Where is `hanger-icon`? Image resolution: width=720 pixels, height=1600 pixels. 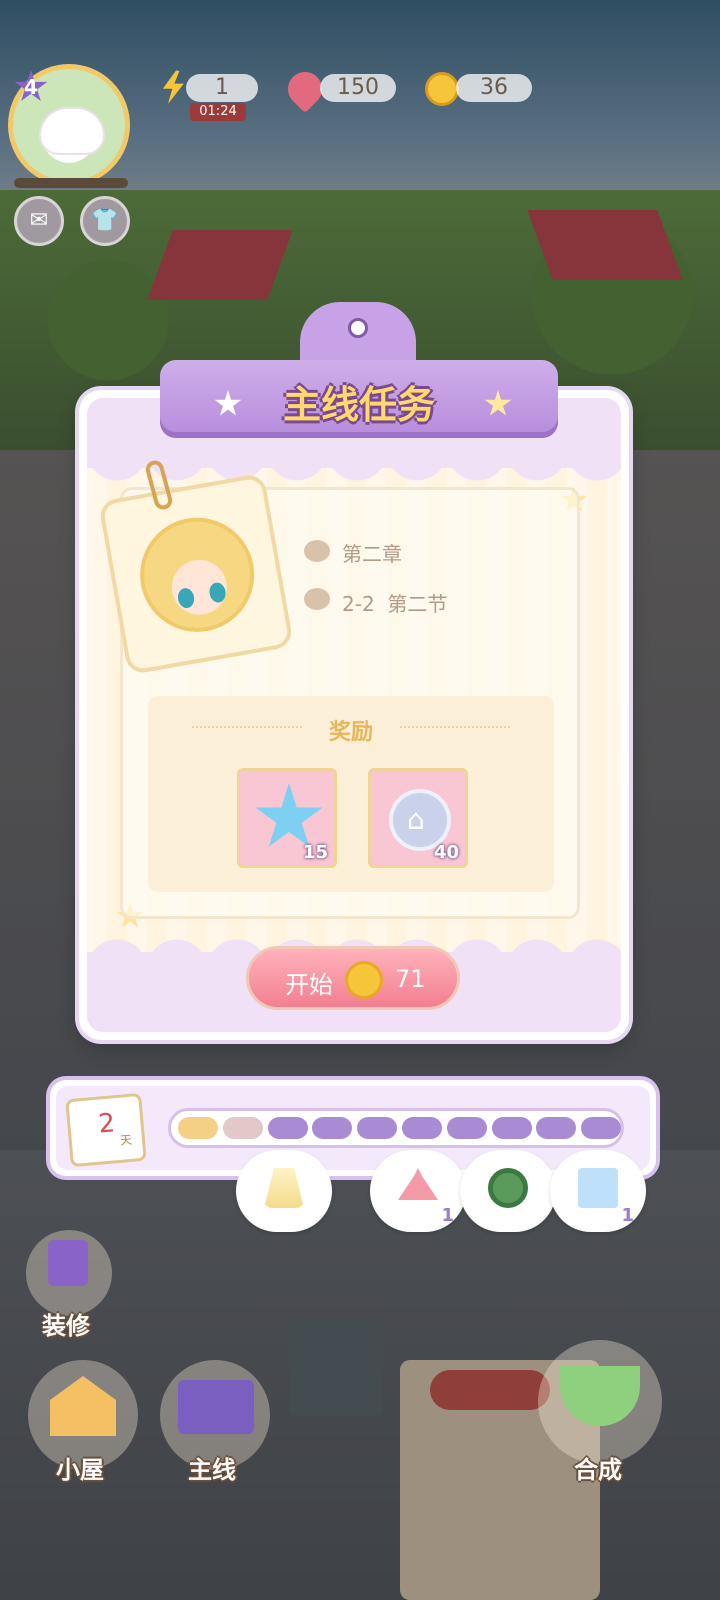
hanger-icon is located at coordinates (418, 1184).